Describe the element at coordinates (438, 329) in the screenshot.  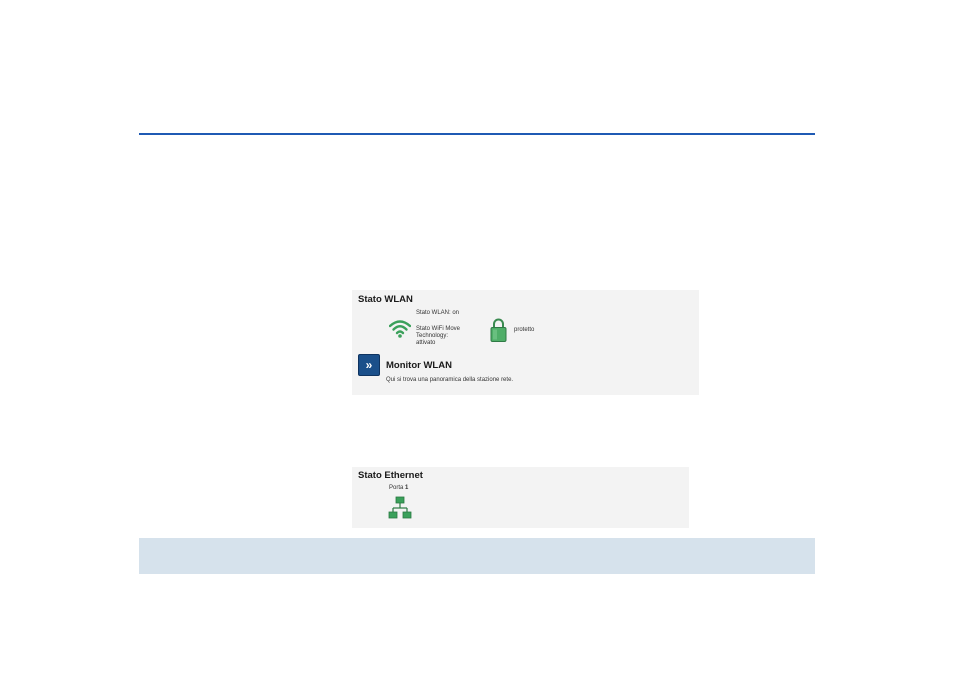
I see `wifi-move-line-1: Stato WiFi Move` at that location.